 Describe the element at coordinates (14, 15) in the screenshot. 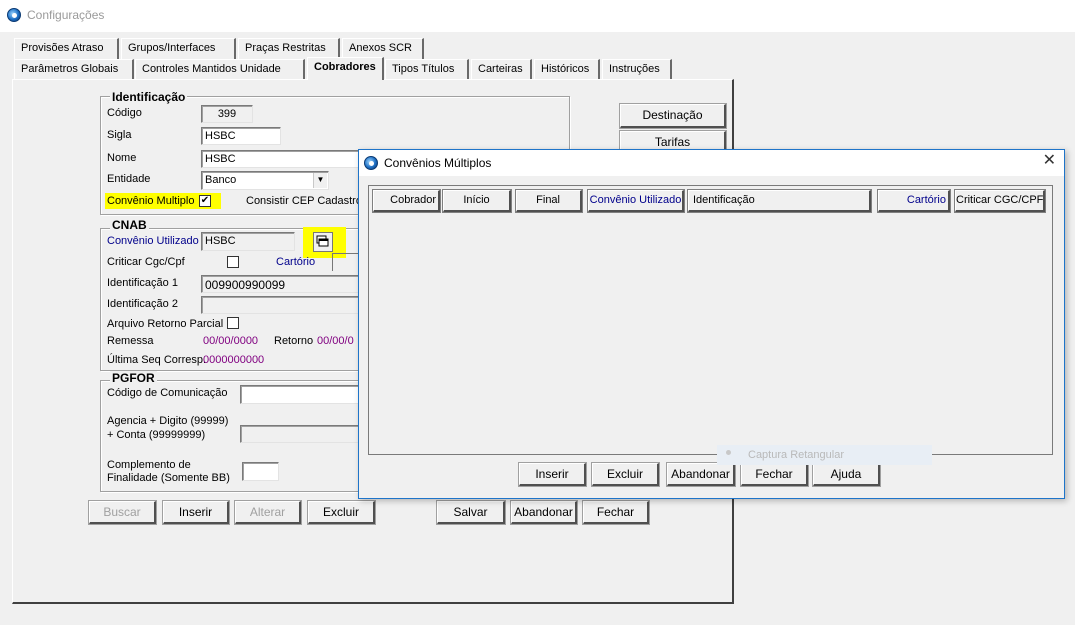

I see `app-icon` at that location.